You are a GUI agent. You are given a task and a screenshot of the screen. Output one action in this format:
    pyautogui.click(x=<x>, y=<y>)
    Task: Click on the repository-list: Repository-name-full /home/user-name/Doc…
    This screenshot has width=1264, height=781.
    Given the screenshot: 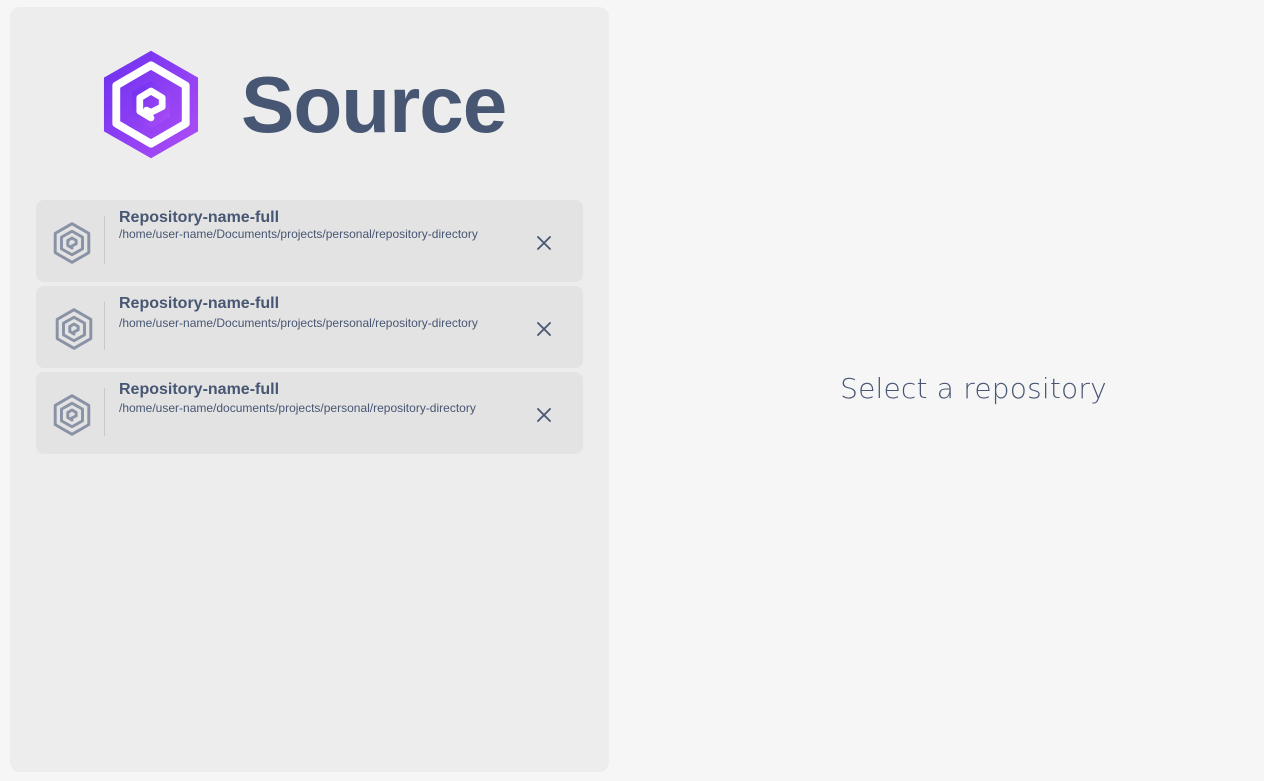 What is the action you would take?
    pyautogui.click(x=309, y=329)
    